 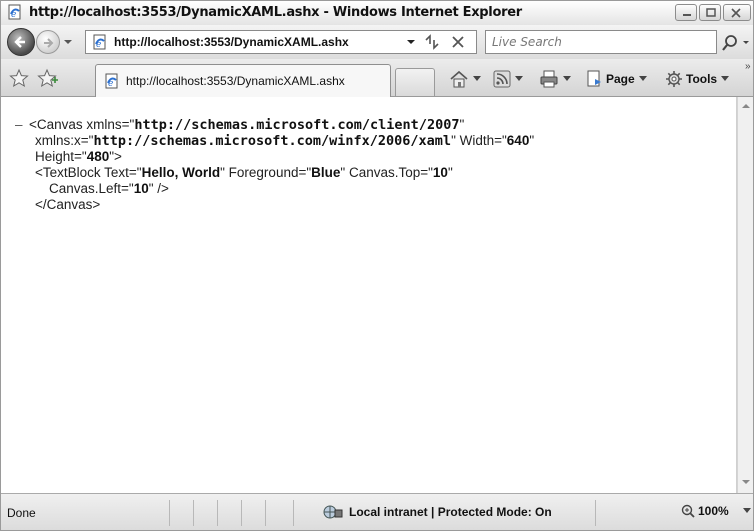 I want to click on xml-line: </Canvas>, so click(x=274, y=205).